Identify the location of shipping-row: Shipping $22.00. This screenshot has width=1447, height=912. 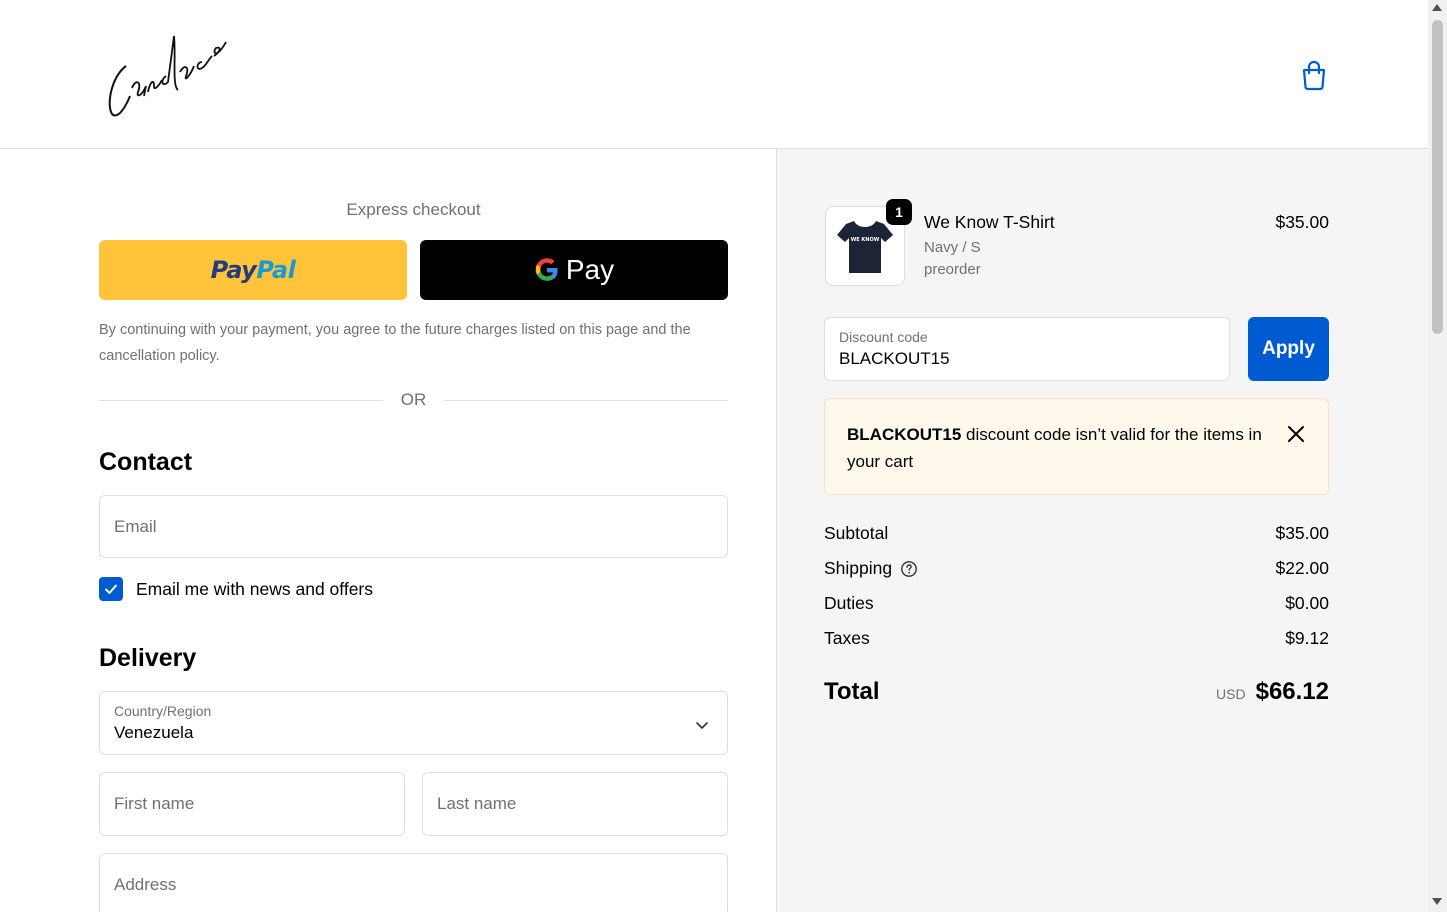
(1076, 568).